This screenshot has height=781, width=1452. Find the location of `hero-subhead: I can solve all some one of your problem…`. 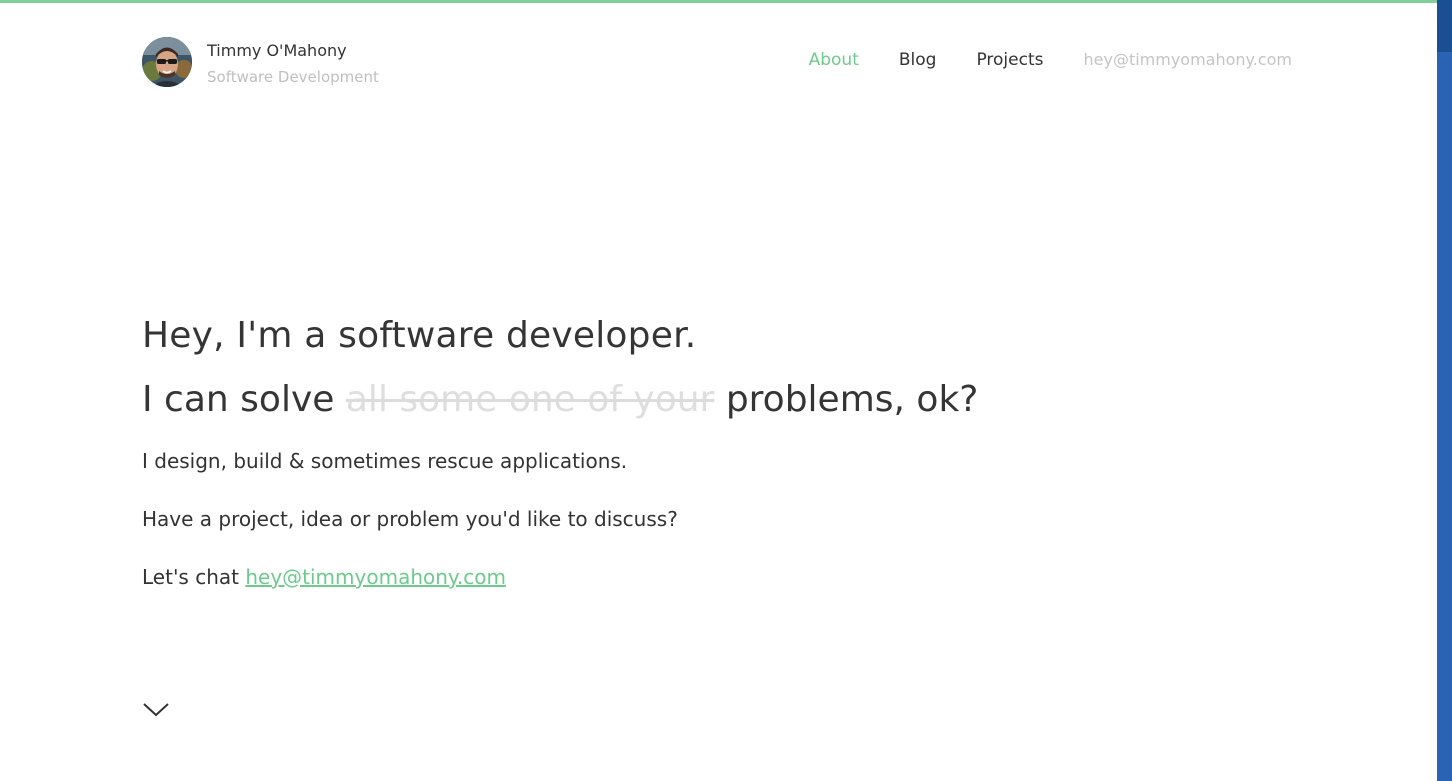

hero-subhead: I can solve all some one of your problem… is located at coordinates (692, 400).